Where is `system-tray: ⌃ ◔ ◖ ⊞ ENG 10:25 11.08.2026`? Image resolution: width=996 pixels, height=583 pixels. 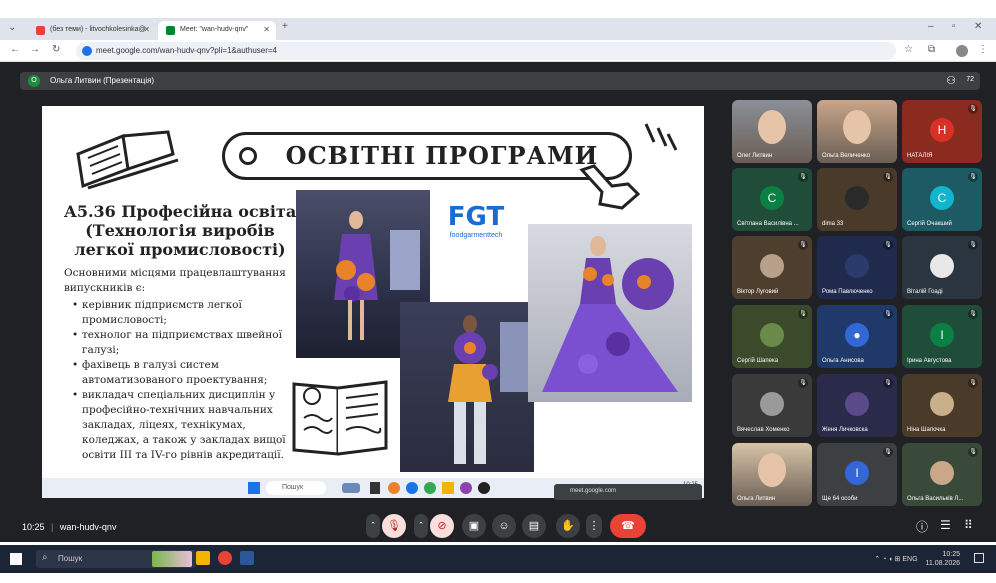 system-tray: ⌃ ◔ ◖ ⊞ ENG 10:25 11.08.2026 is located at coordinates (917, 559).